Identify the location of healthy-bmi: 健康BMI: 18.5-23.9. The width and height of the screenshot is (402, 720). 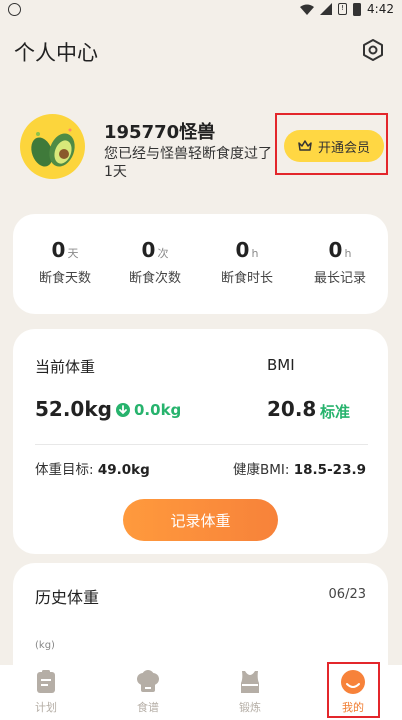
(299, 468).